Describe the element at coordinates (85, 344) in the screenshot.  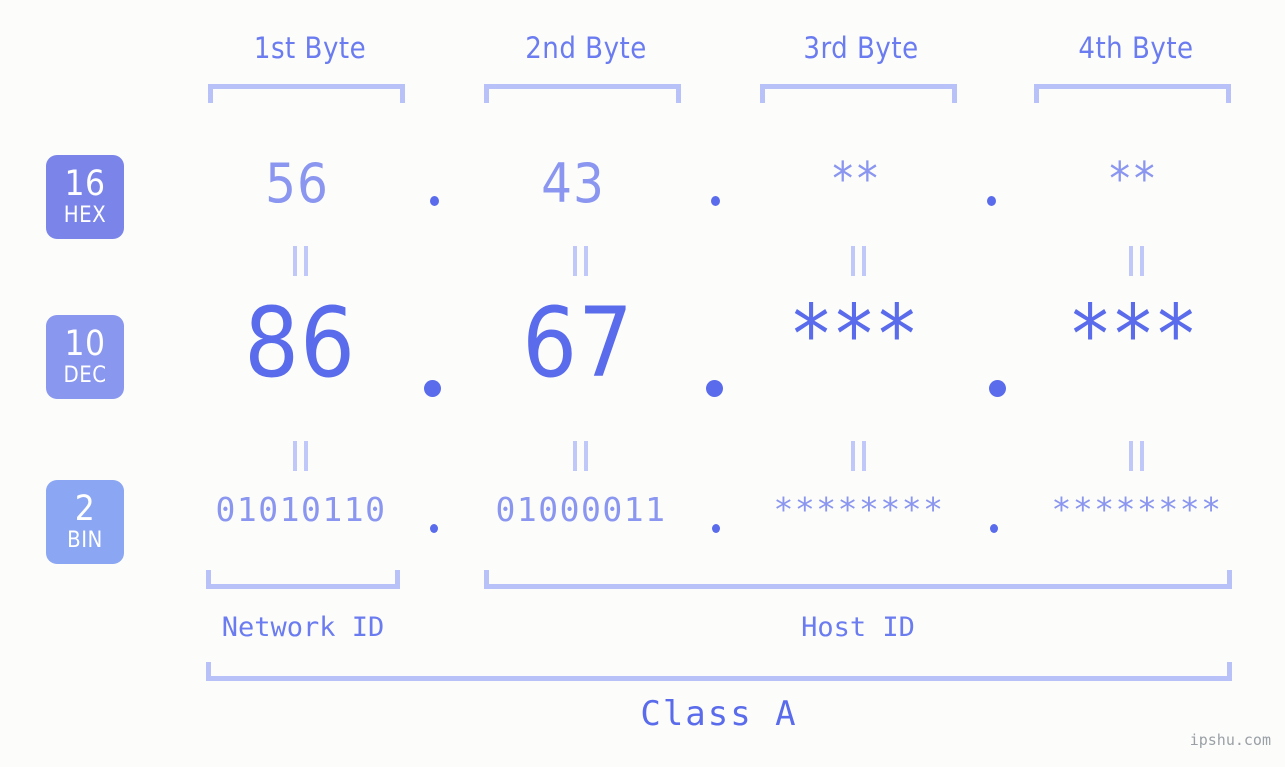
I see `base-badge-dec-number: 10` at that location.